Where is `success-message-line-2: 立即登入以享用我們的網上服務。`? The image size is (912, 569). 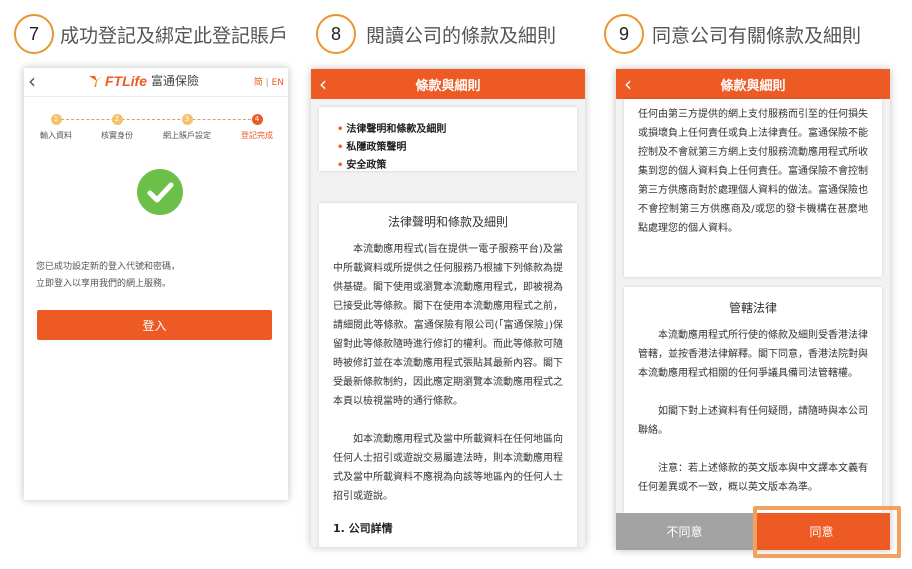
success-message-line-2: 立即登入以享用我們的網上服務。 is located at coordinates (104, 284).